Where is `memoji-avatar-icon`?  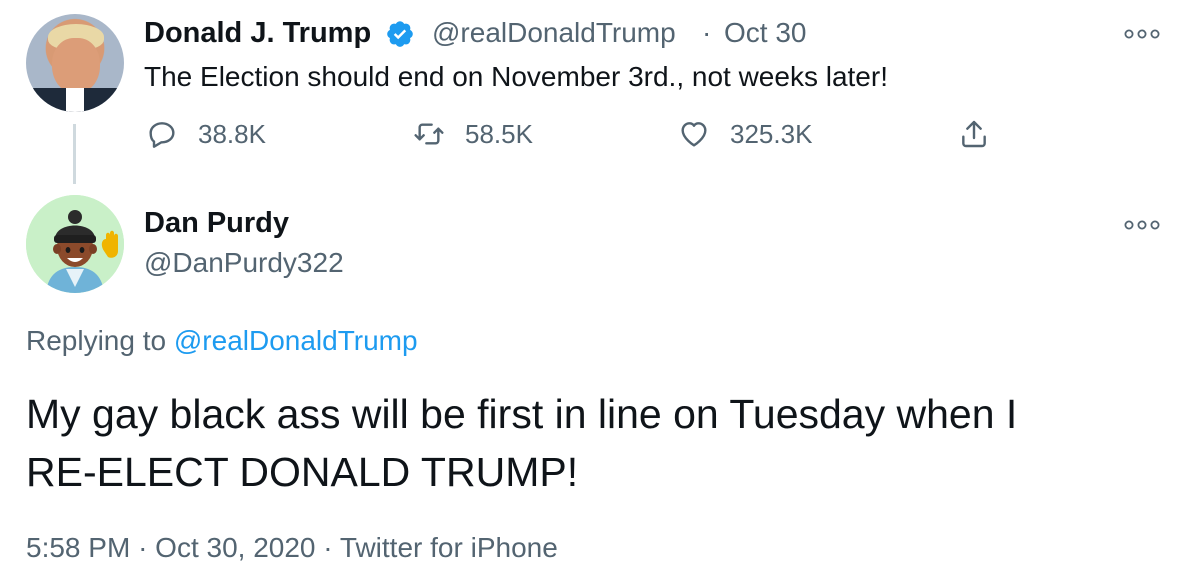
memoji-avatar-icon is located at coordinates (75, 244).